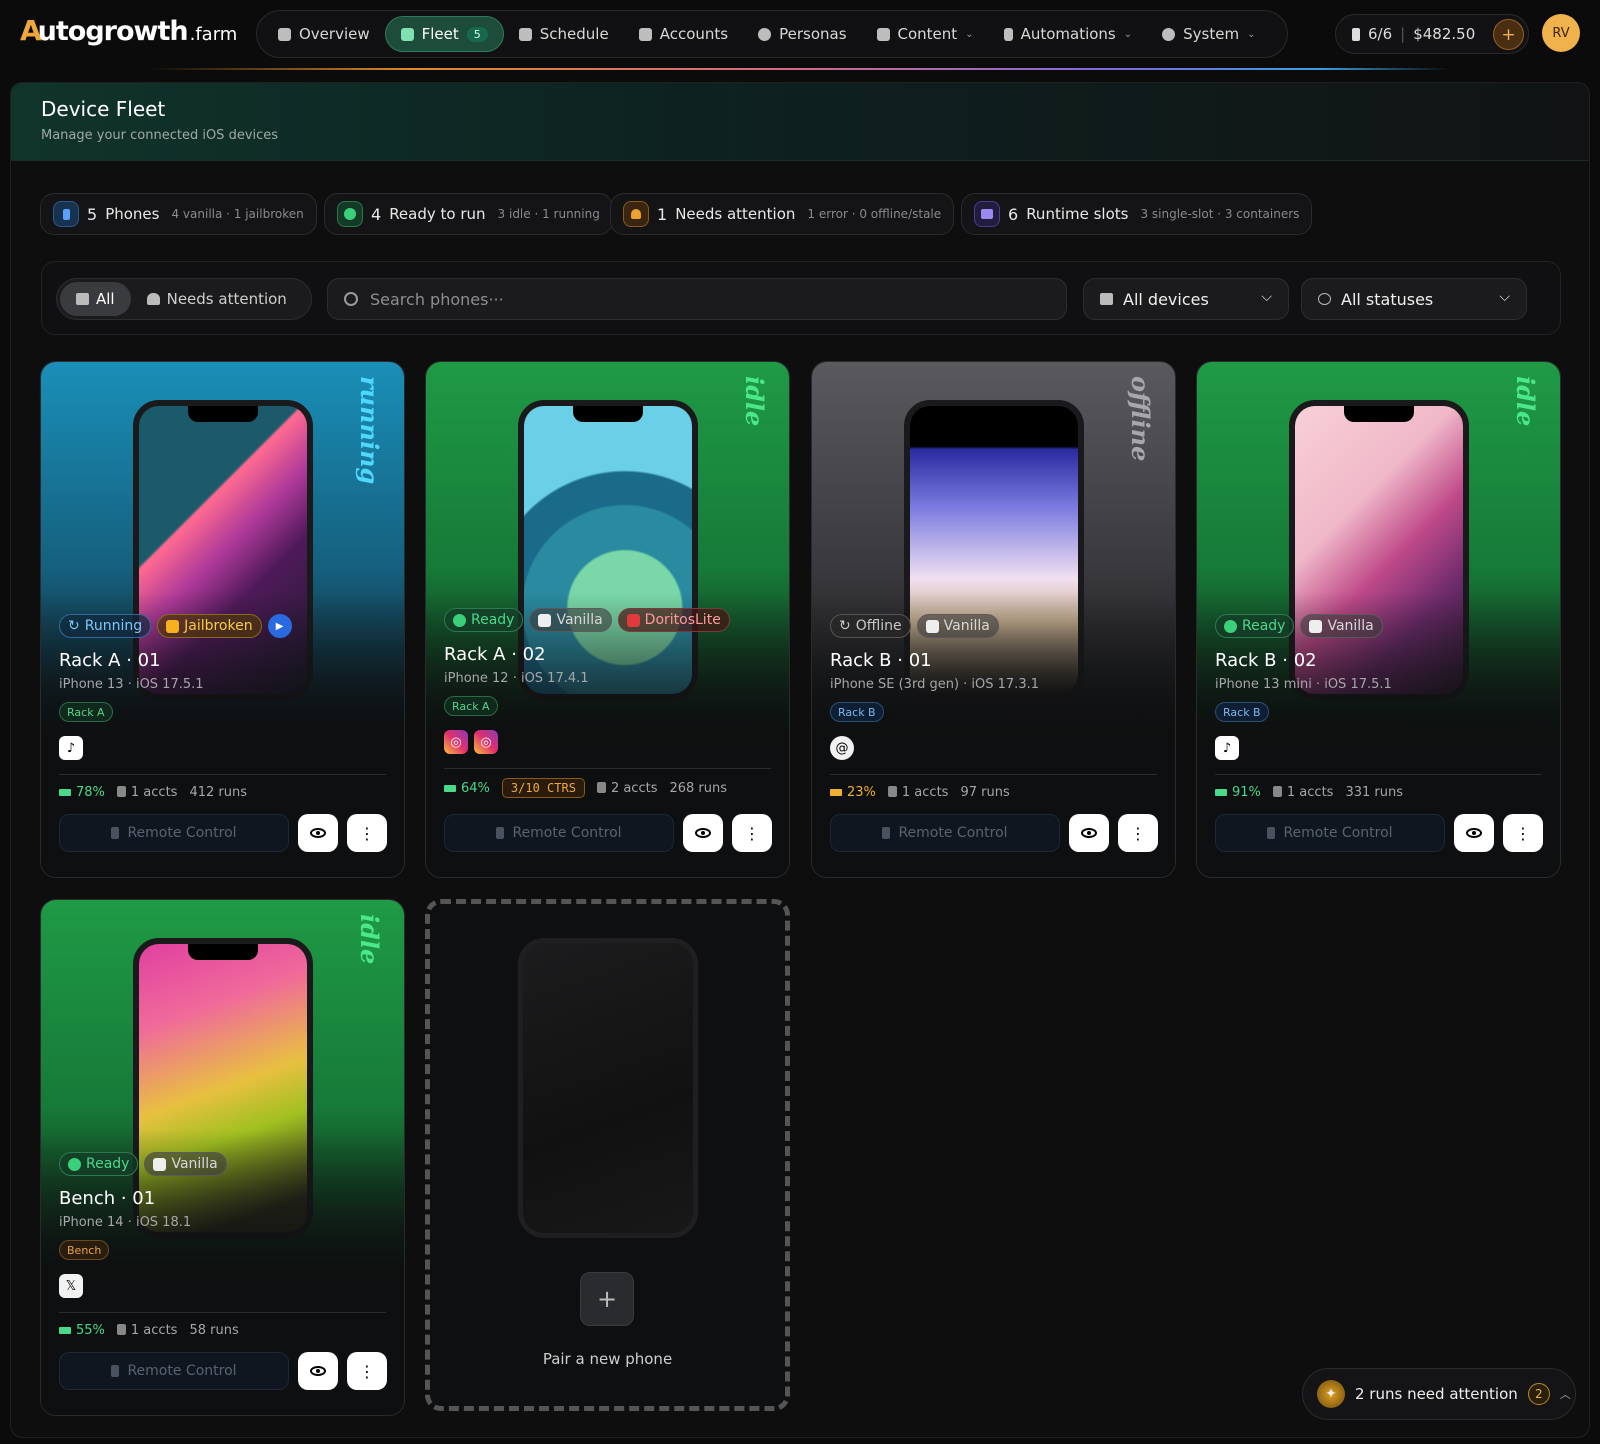 This screenshot has height=1444, width=1600. What do you see at coordinates (1316, 626) in the screenshot?
I see `ios-icon` at bounding box center [1316, 626].